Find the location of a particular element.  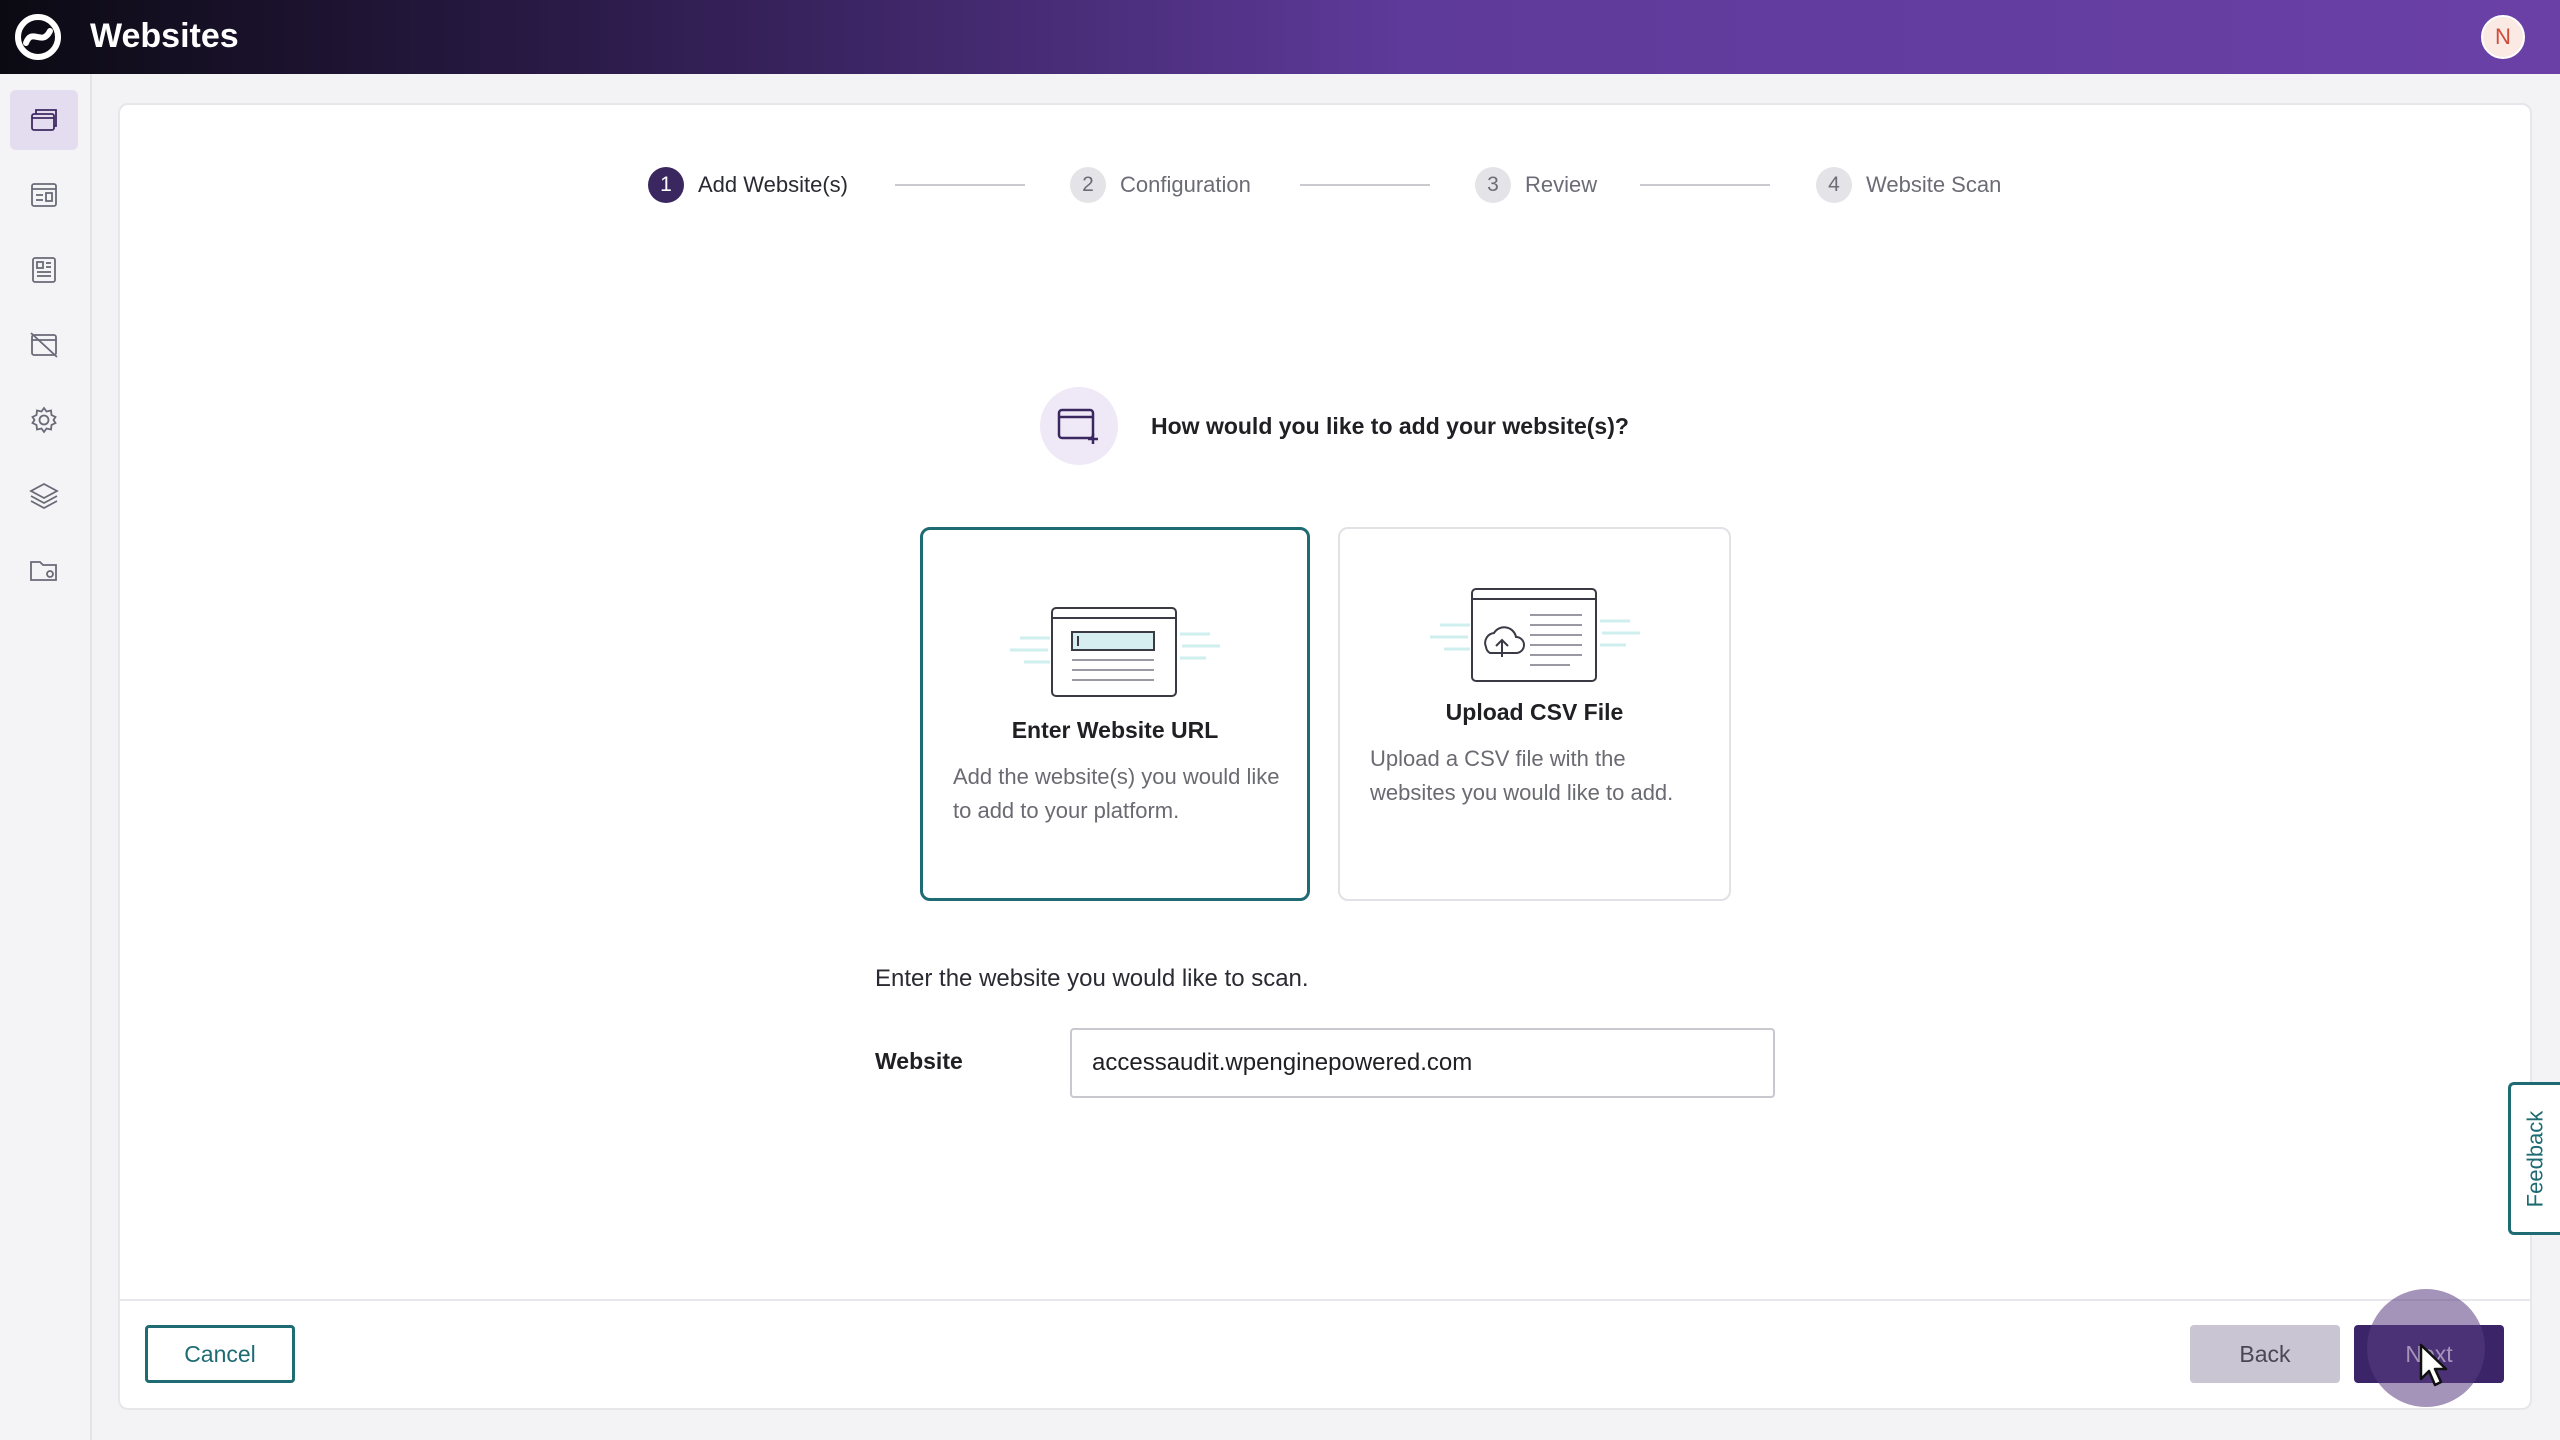

browser-windows-icon is located at coordinates (44, 120).